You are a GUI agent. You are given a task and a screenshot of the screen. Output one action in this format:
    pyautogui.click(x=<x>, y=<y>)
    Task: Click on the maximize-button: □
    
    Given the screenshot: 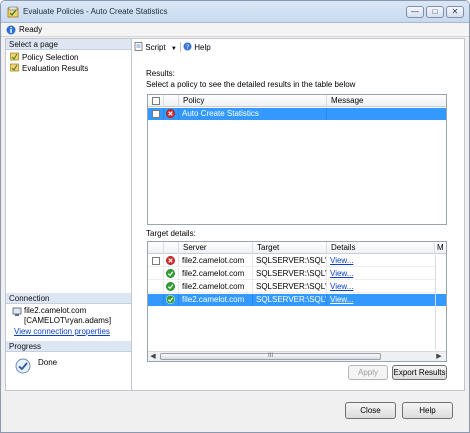 What is the action you would take?
    pyautogui.click(x=435, y=12)
    